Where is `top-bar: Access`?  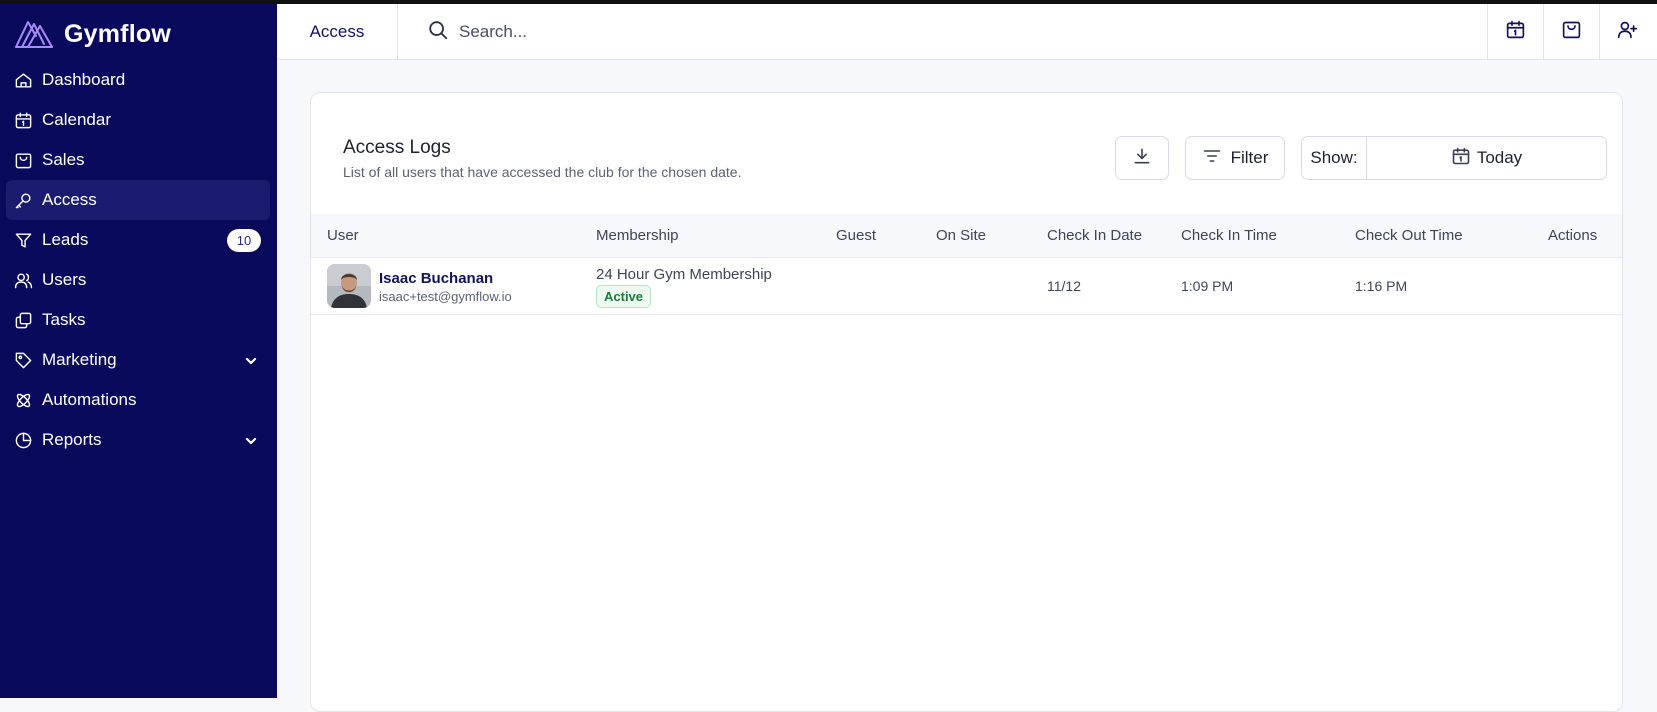 top-bar: Access is located at coordinates (967, 32).